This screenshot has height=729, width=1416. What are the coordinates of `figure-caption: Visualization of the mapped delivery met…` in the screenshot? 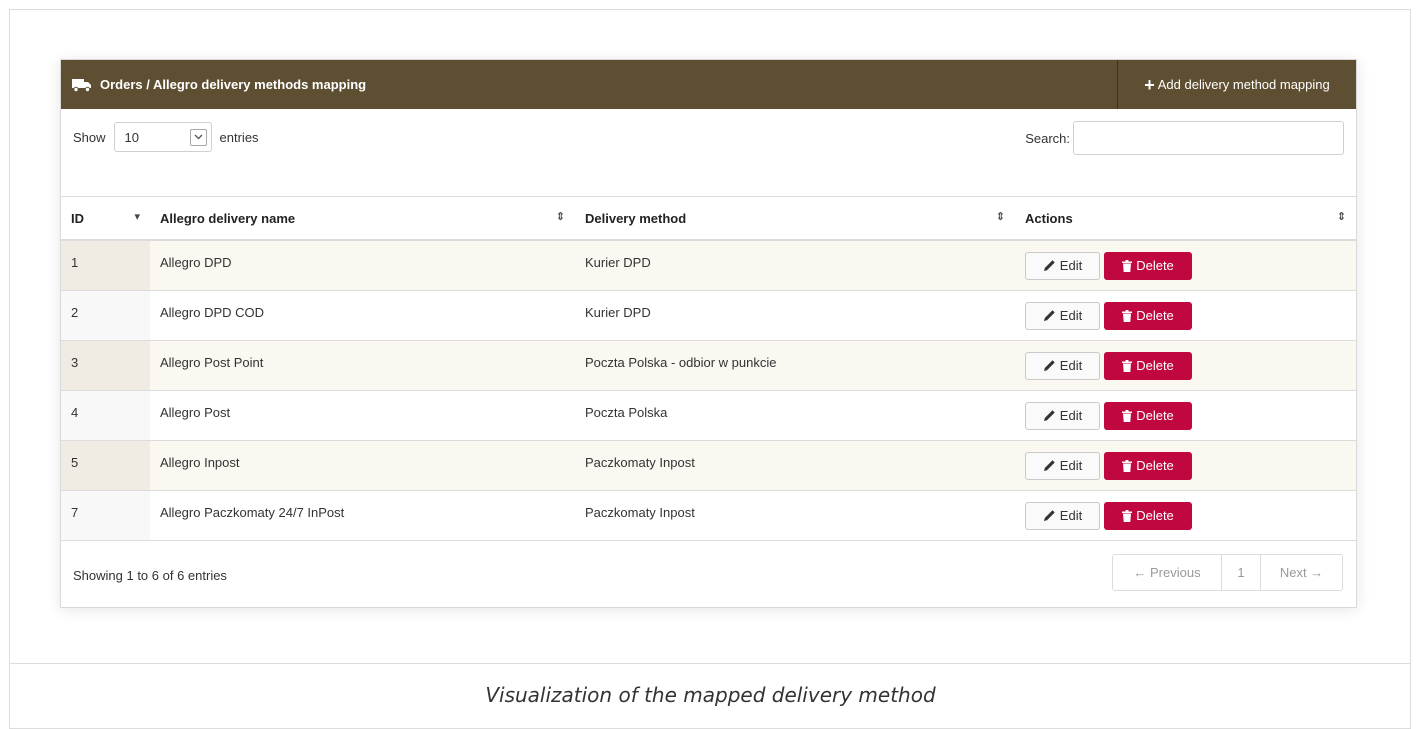 It's located at (710, 695).